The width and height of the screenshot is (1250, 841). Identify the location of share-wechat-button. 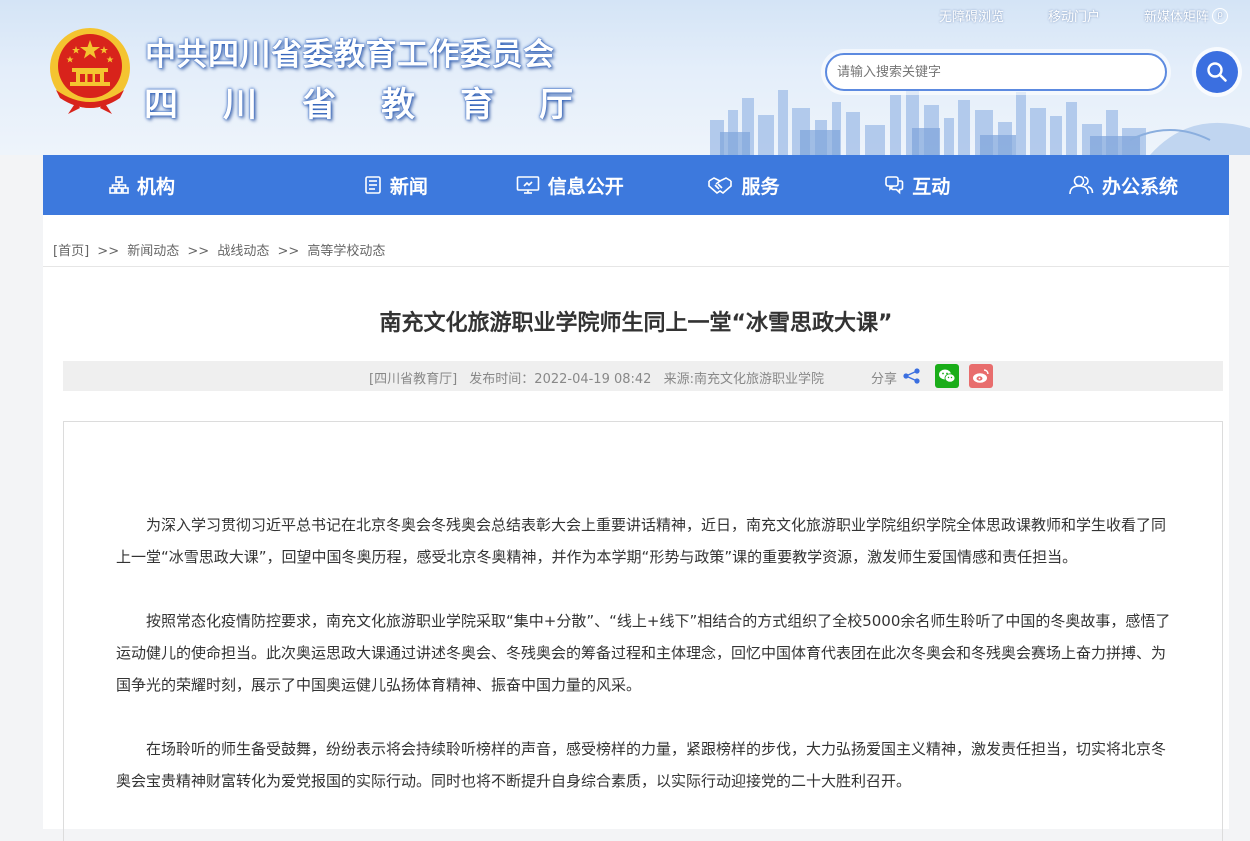
(947, 376).